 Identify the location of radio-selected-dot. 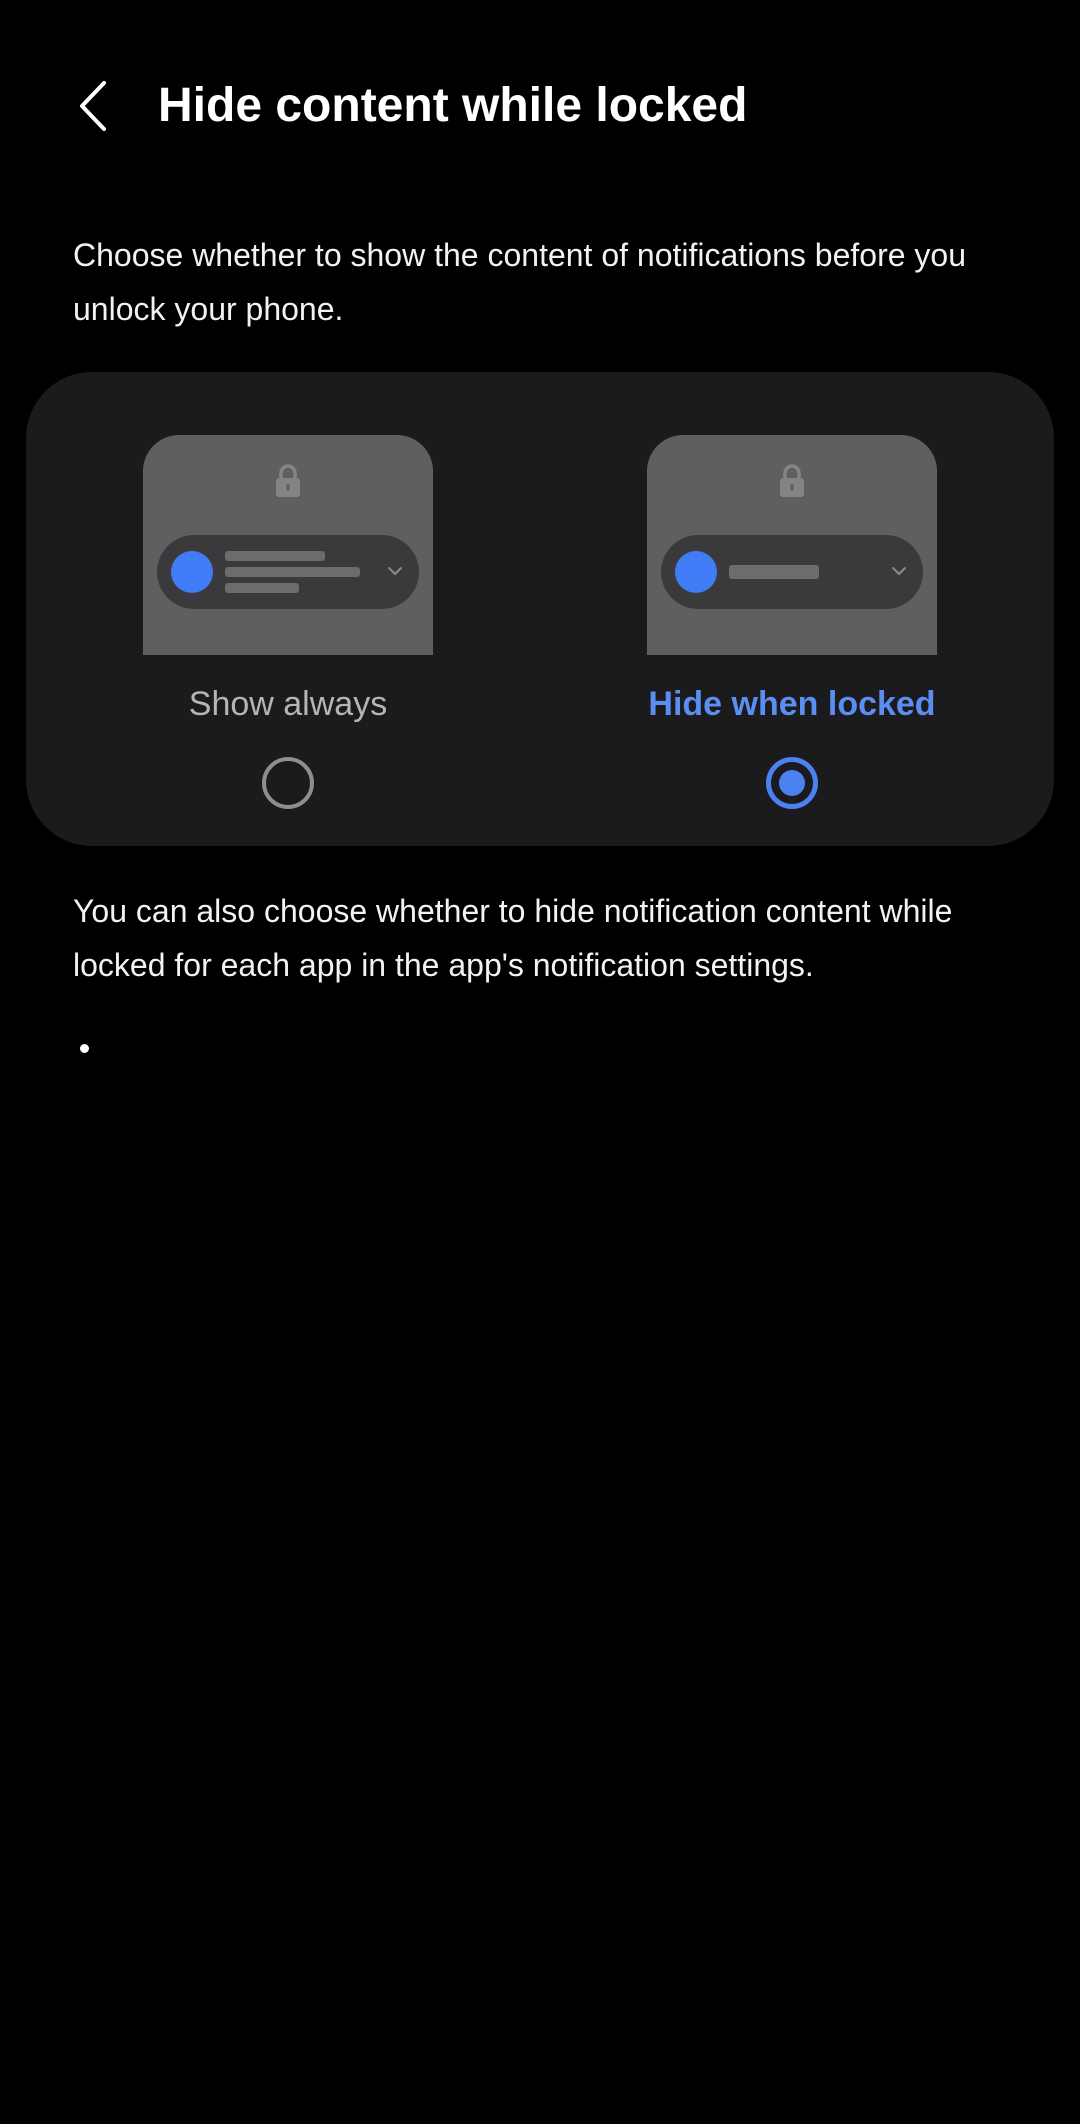
(792, 783).